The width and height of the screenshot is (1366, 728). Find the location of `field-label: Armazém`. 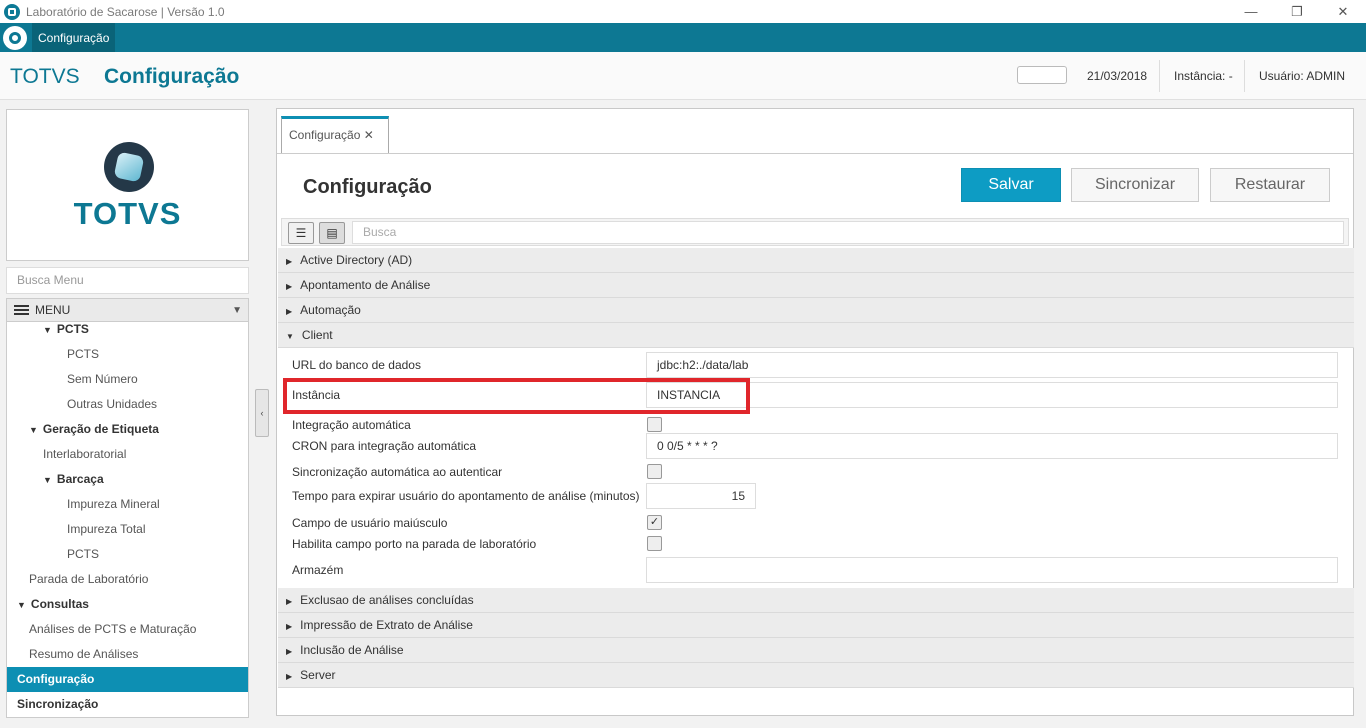

field-label: Armazém is located at coordinates (318, 570).